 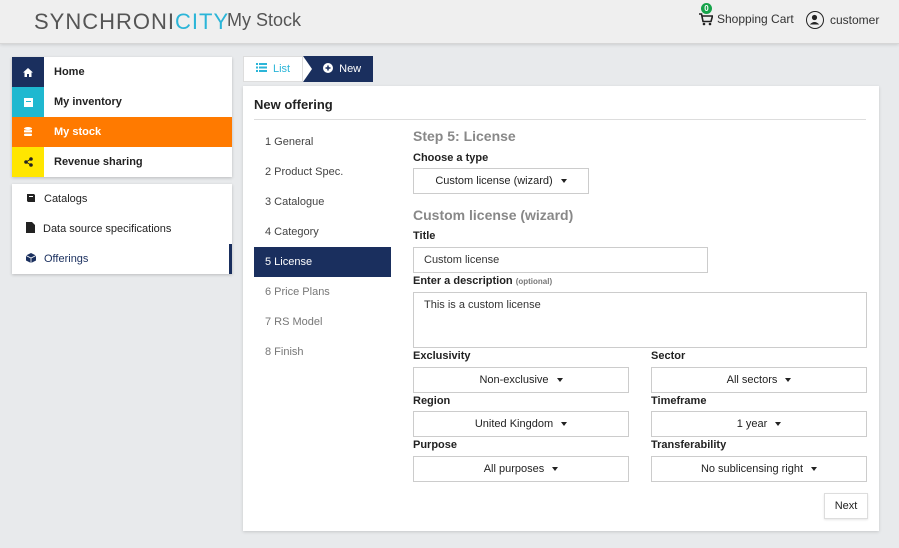 I want to click on select-value: Custom license (wizard), so click(x=494, y=181).